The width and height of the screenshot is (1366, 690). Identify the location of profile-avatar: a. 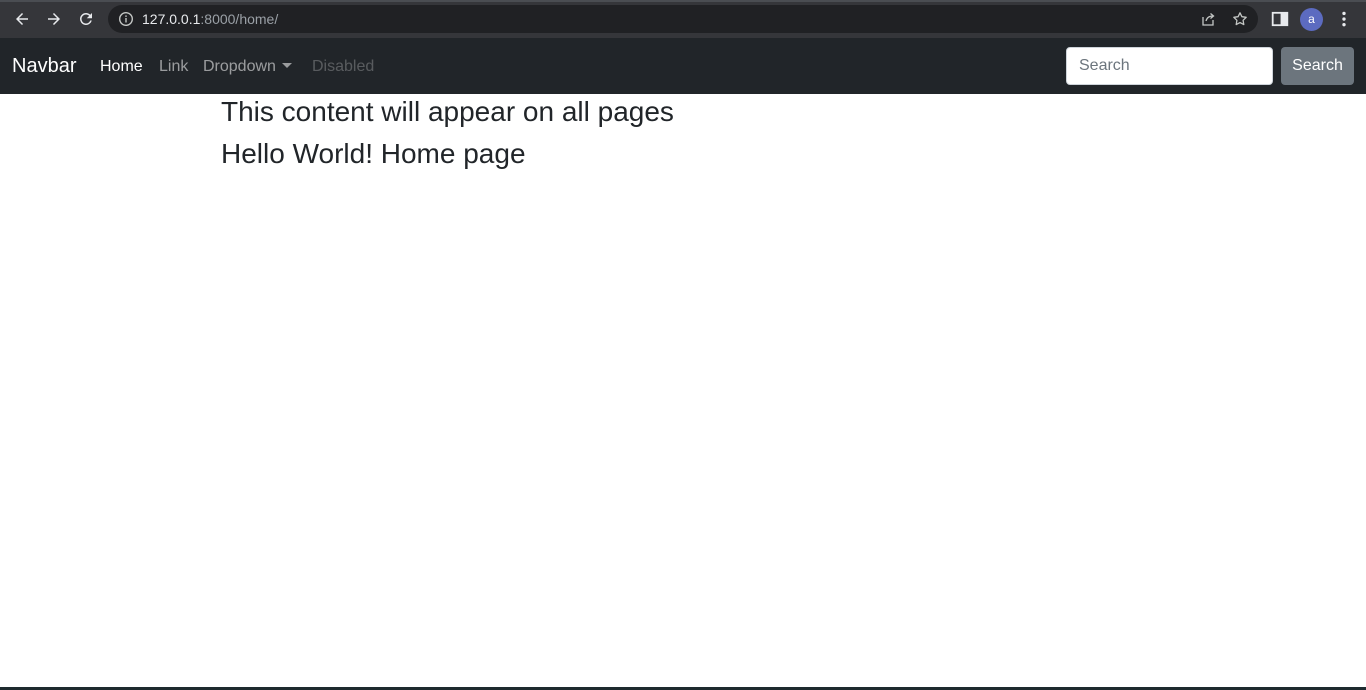
(1311, 19).